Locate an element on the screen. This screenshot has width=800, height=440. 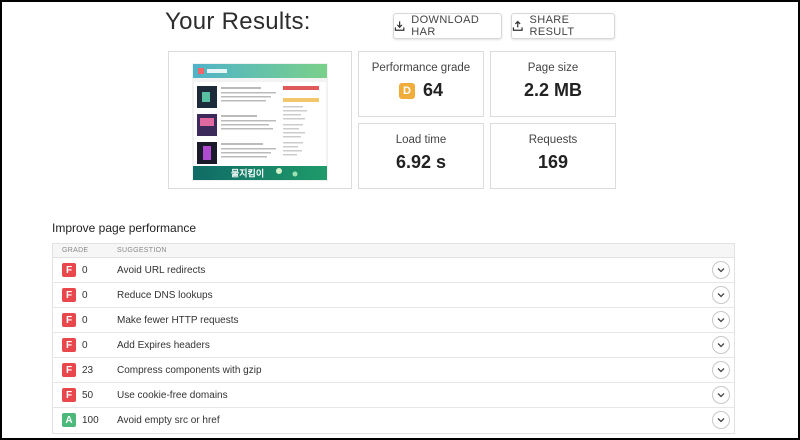
share-icon is located at coordinates (517, 25).